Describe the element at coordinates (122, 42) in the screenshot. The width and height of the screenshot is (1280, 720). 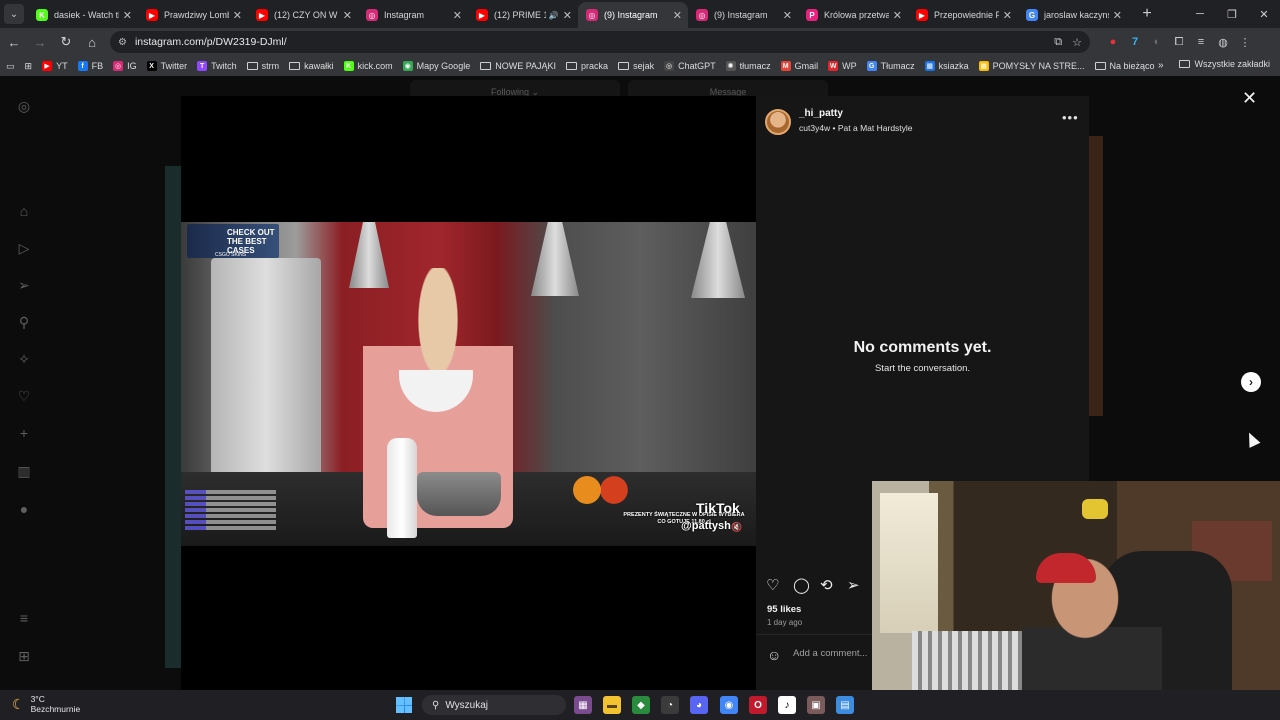
I see `site-info-icon: ⚙` at that location.